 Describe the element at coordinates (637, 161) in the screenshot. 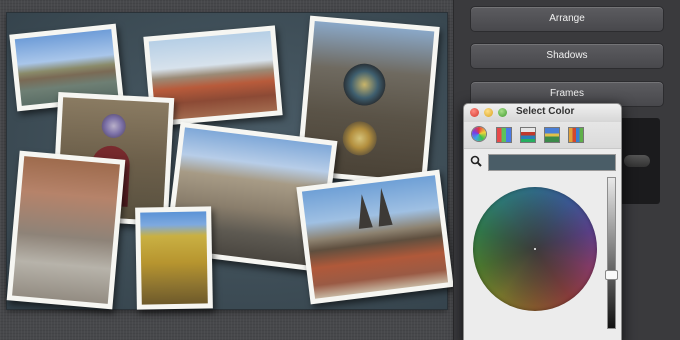

I see `frame-toggle` at that location.